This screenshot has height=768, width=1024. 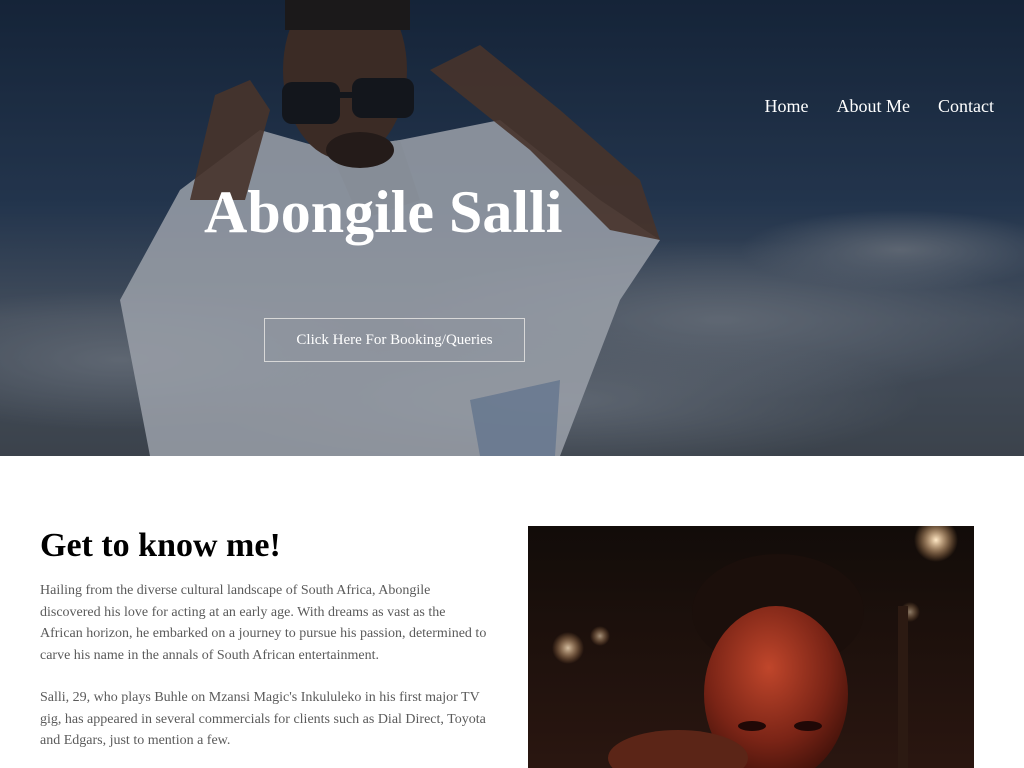 I want to click on hero-title: Abongile Salli, so click(x=383, y=212).